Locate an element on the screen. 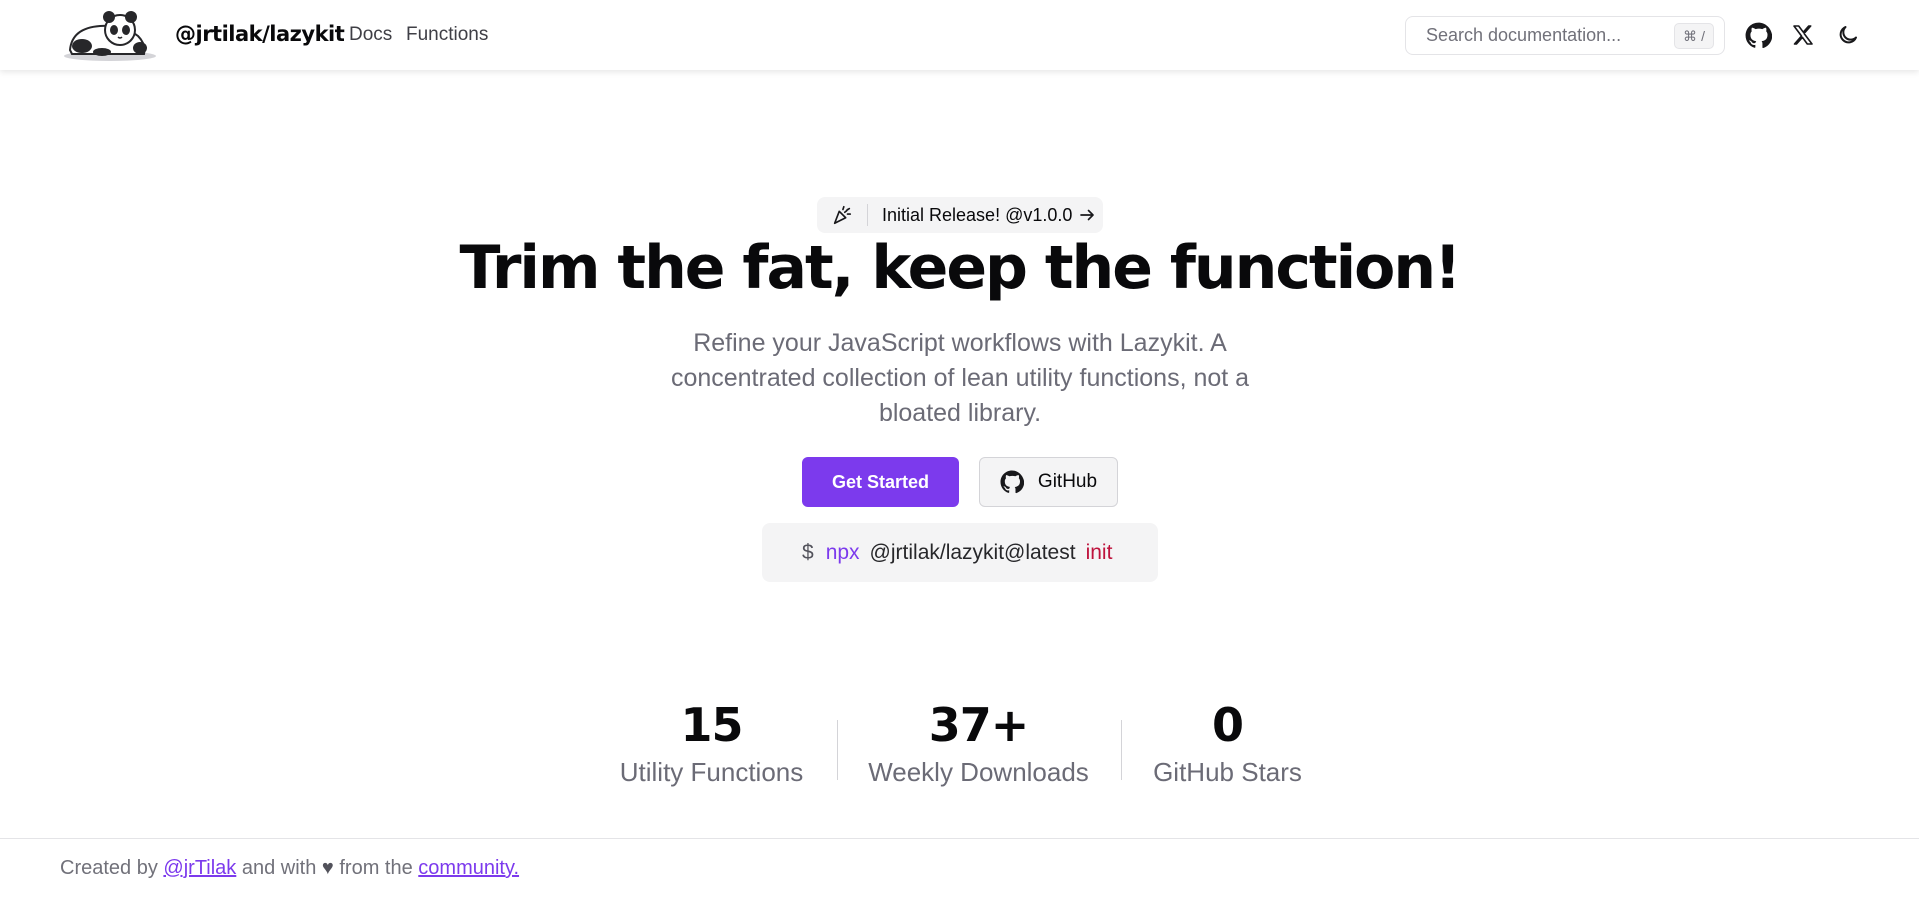 The width and height of the screenshot is (1919, 910). search-input: Search documentation... ⌘ / is located at coordinates (1565, 35).